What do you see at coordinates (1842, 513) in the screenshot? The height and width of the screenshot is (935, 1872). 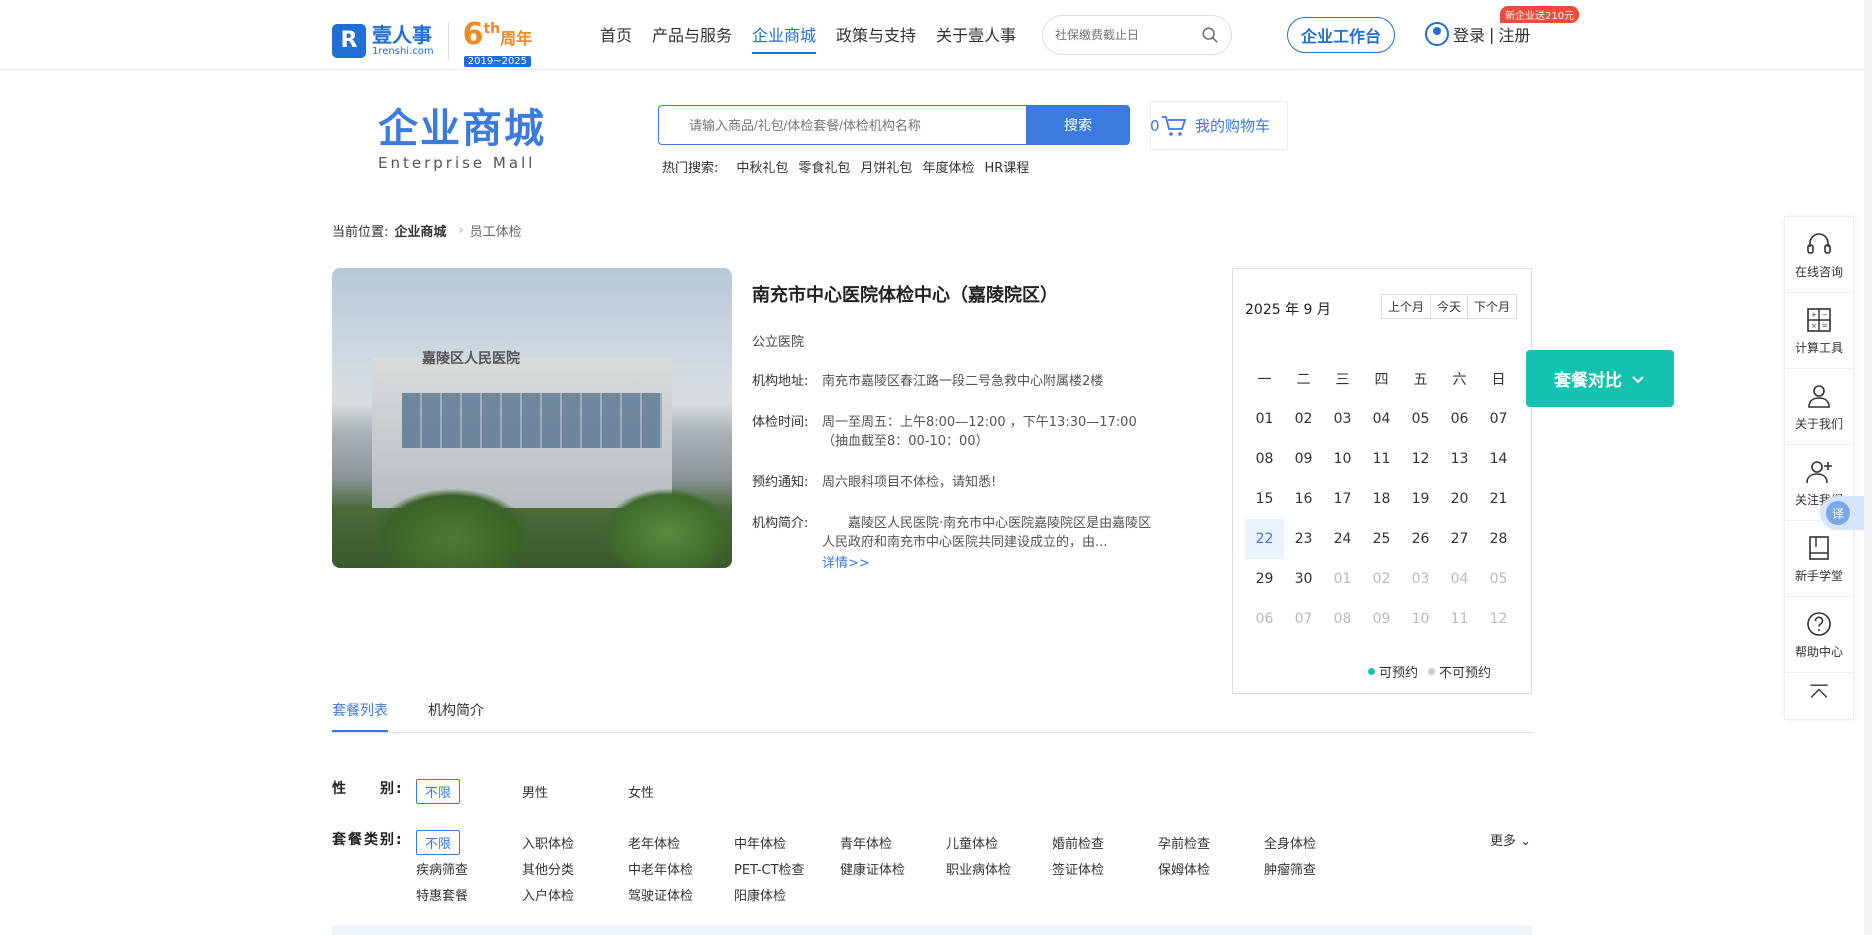 I see `translate-button: 译` at bounding box center [1842, 513].